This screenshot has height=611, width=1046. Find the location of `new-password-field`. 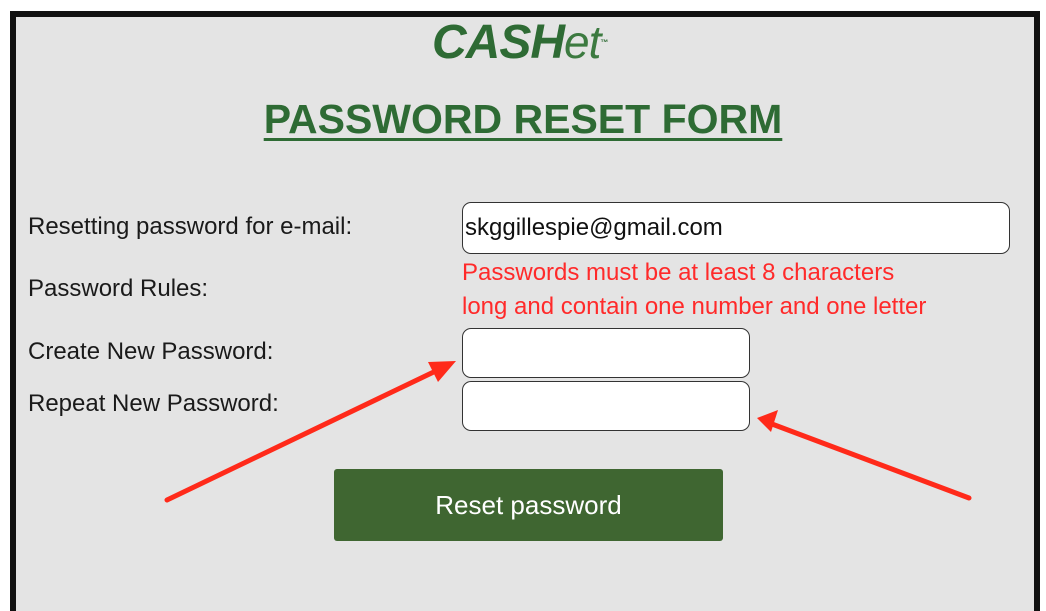

new-password-field is located at coordinates (606, 353).